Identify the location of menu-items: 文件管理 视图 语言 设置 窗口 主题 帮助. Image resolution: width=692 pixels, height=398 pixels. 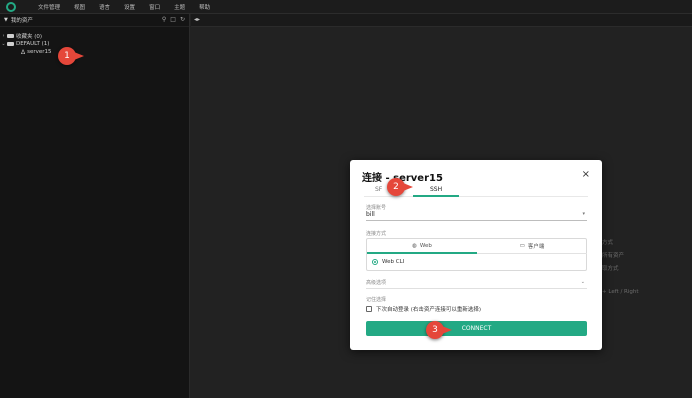
(131, 7).